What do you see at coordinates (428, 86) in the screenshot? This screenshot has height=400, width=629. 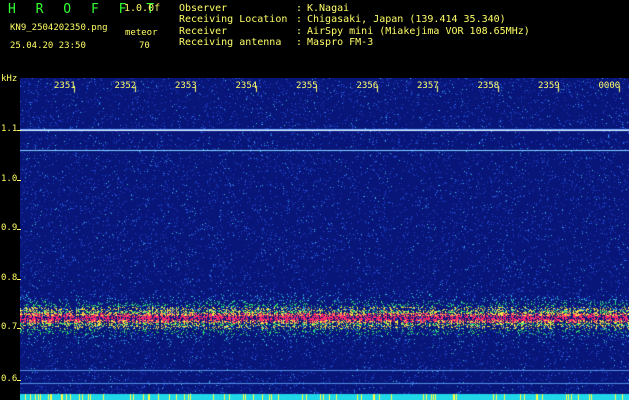 I see `time-axis-label: 2357` at bounding box center [428, 86].